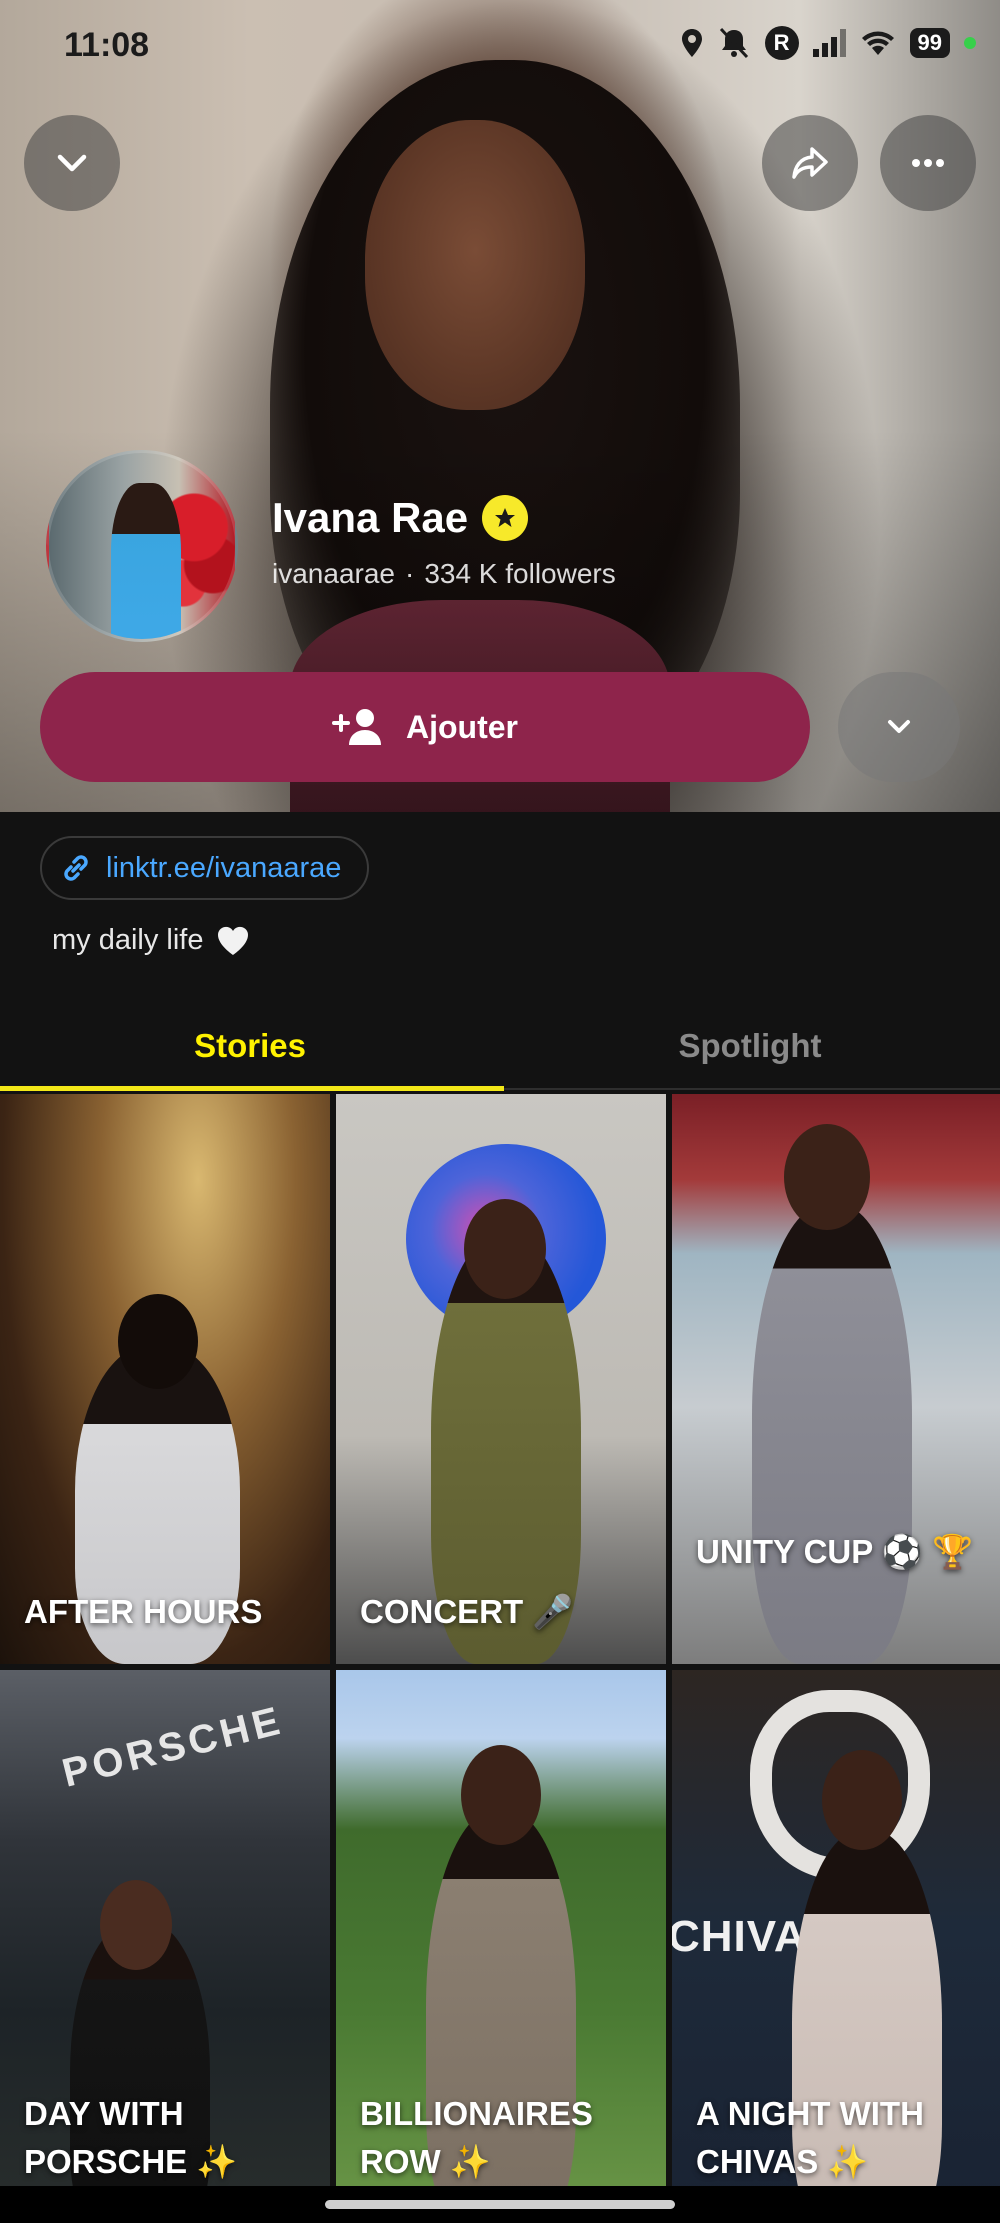 Image resolution: width=1000 pixels, height=2223 pixels. Describe the element at coordinates (106, 2137) in the screenshot. I see `story-title-text: DAY WITH PORSCHE` at that location.